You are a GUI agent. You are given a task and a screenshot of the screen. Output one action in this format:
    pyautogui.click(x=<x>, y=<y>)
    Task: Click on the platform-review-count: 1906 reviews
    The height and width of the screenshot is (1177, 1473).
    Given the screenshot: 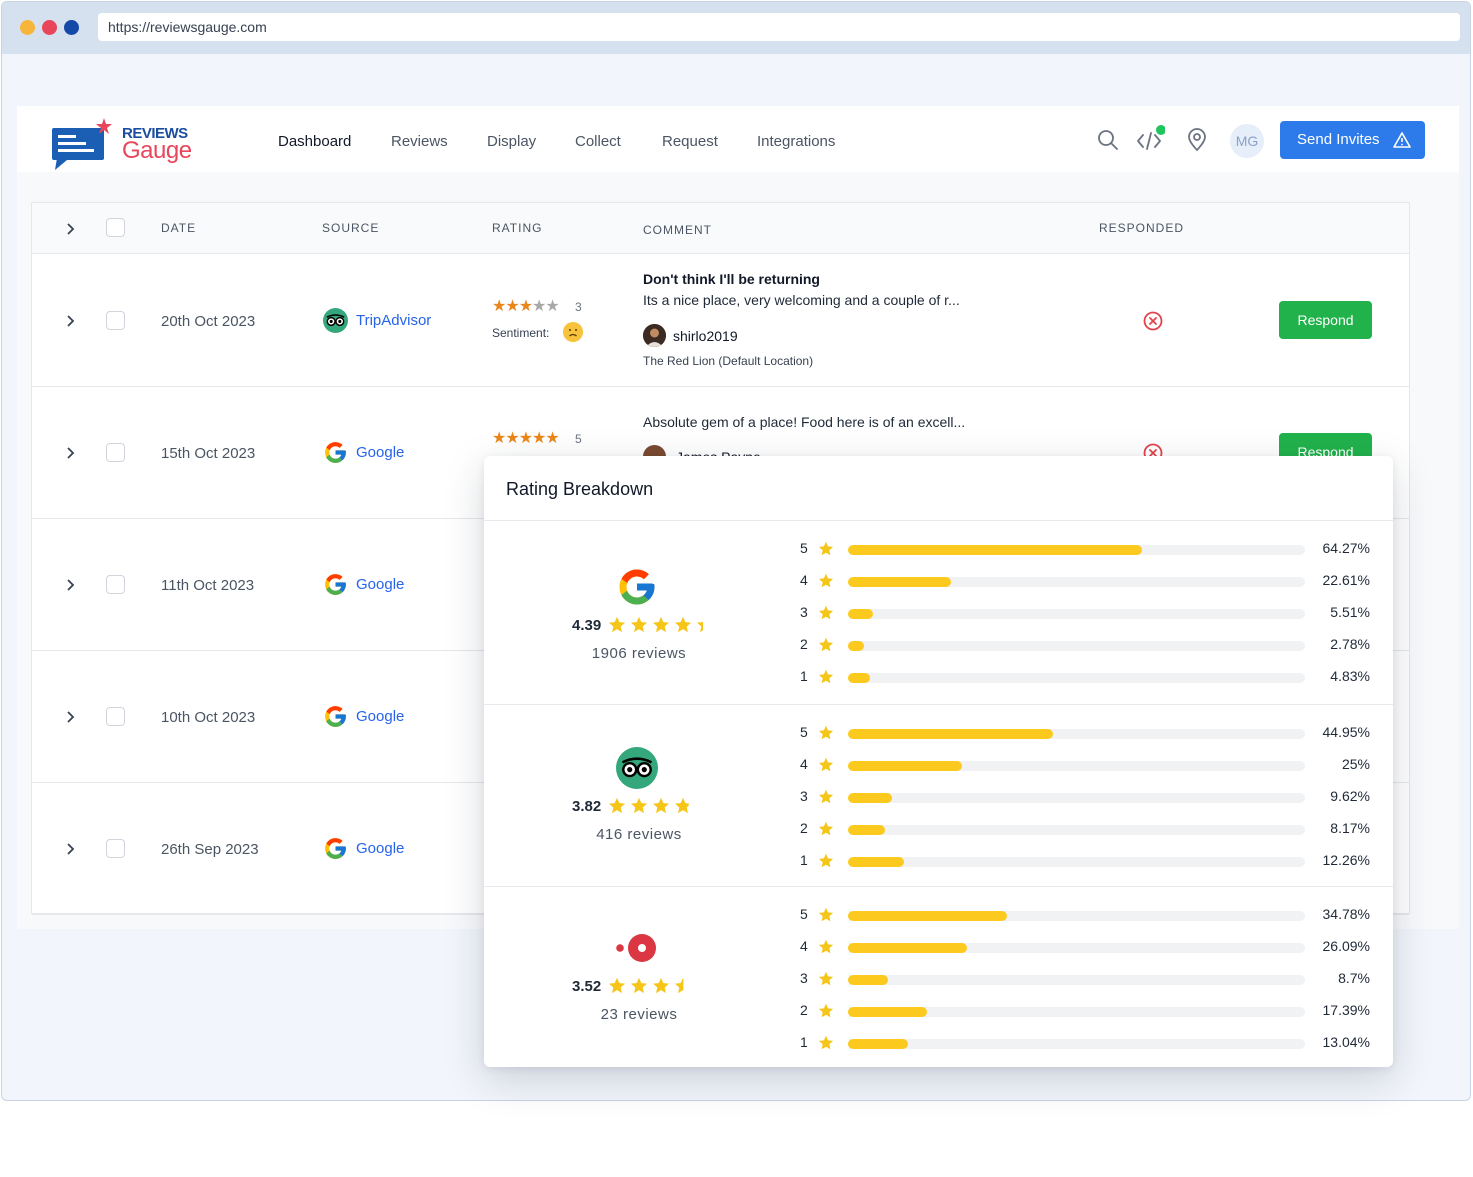 What is the action you would take?
    pyautogui.click(x=639, y=653)
    